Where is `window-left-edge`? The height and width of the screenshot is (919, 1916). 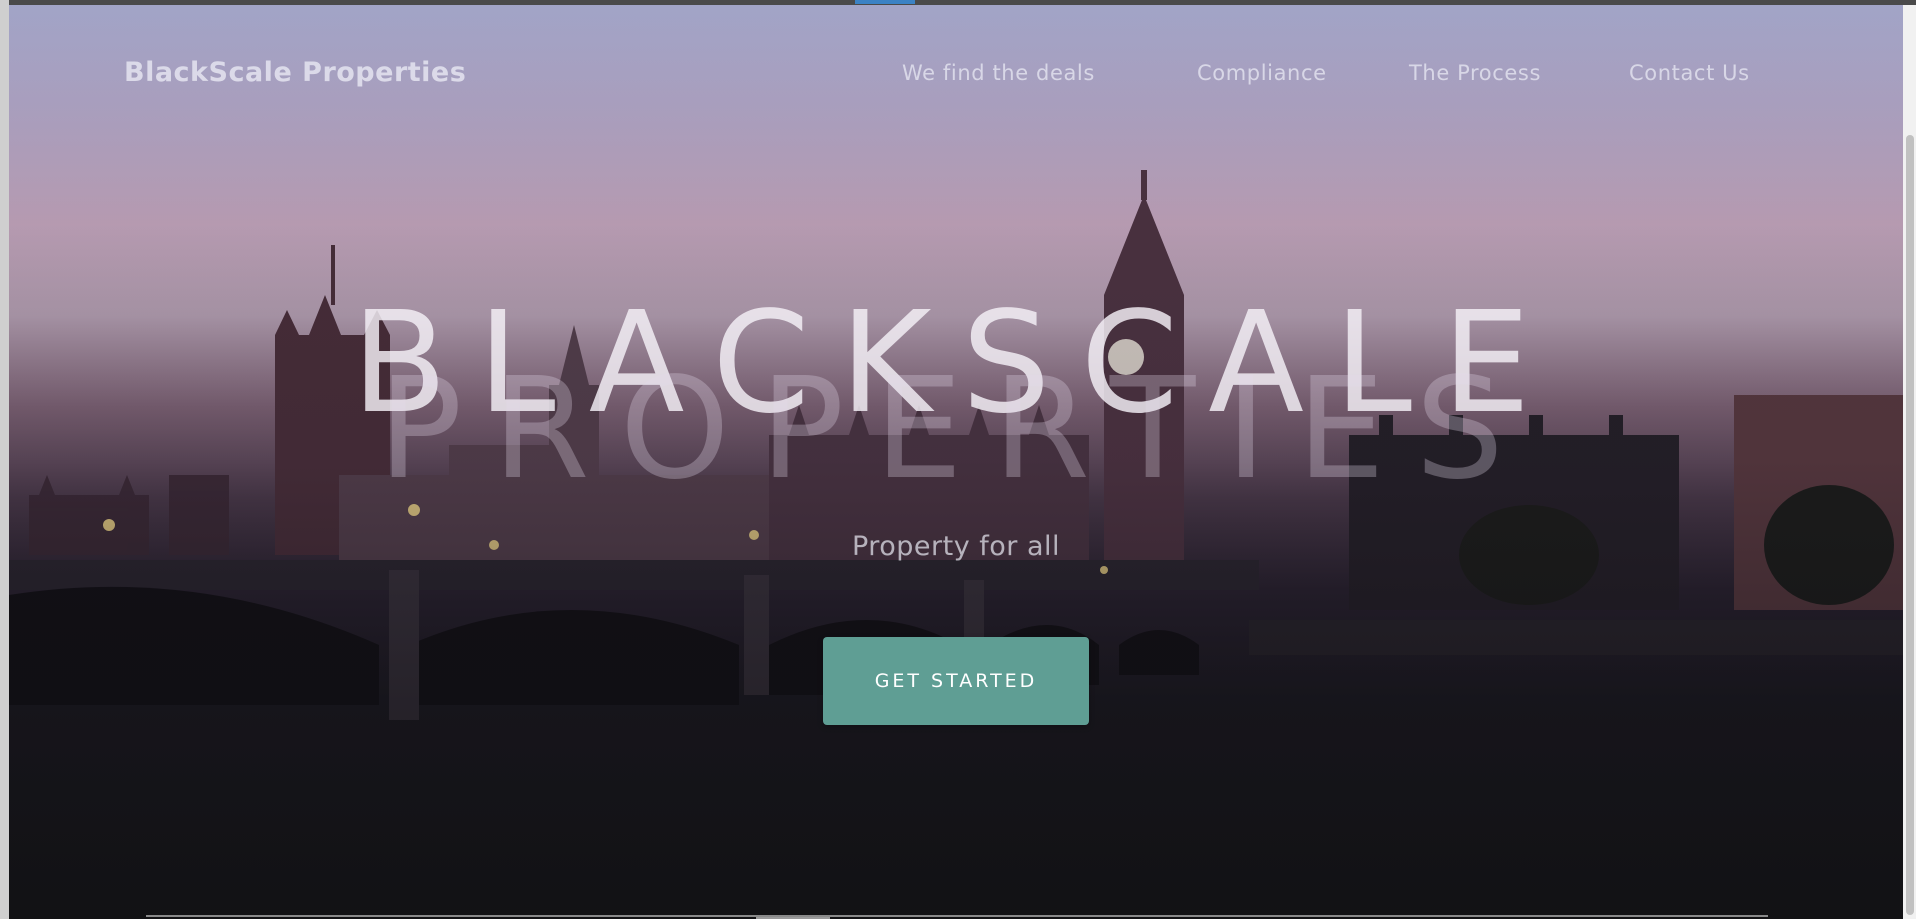 window-left-edge is located at coordinates (4, 459).